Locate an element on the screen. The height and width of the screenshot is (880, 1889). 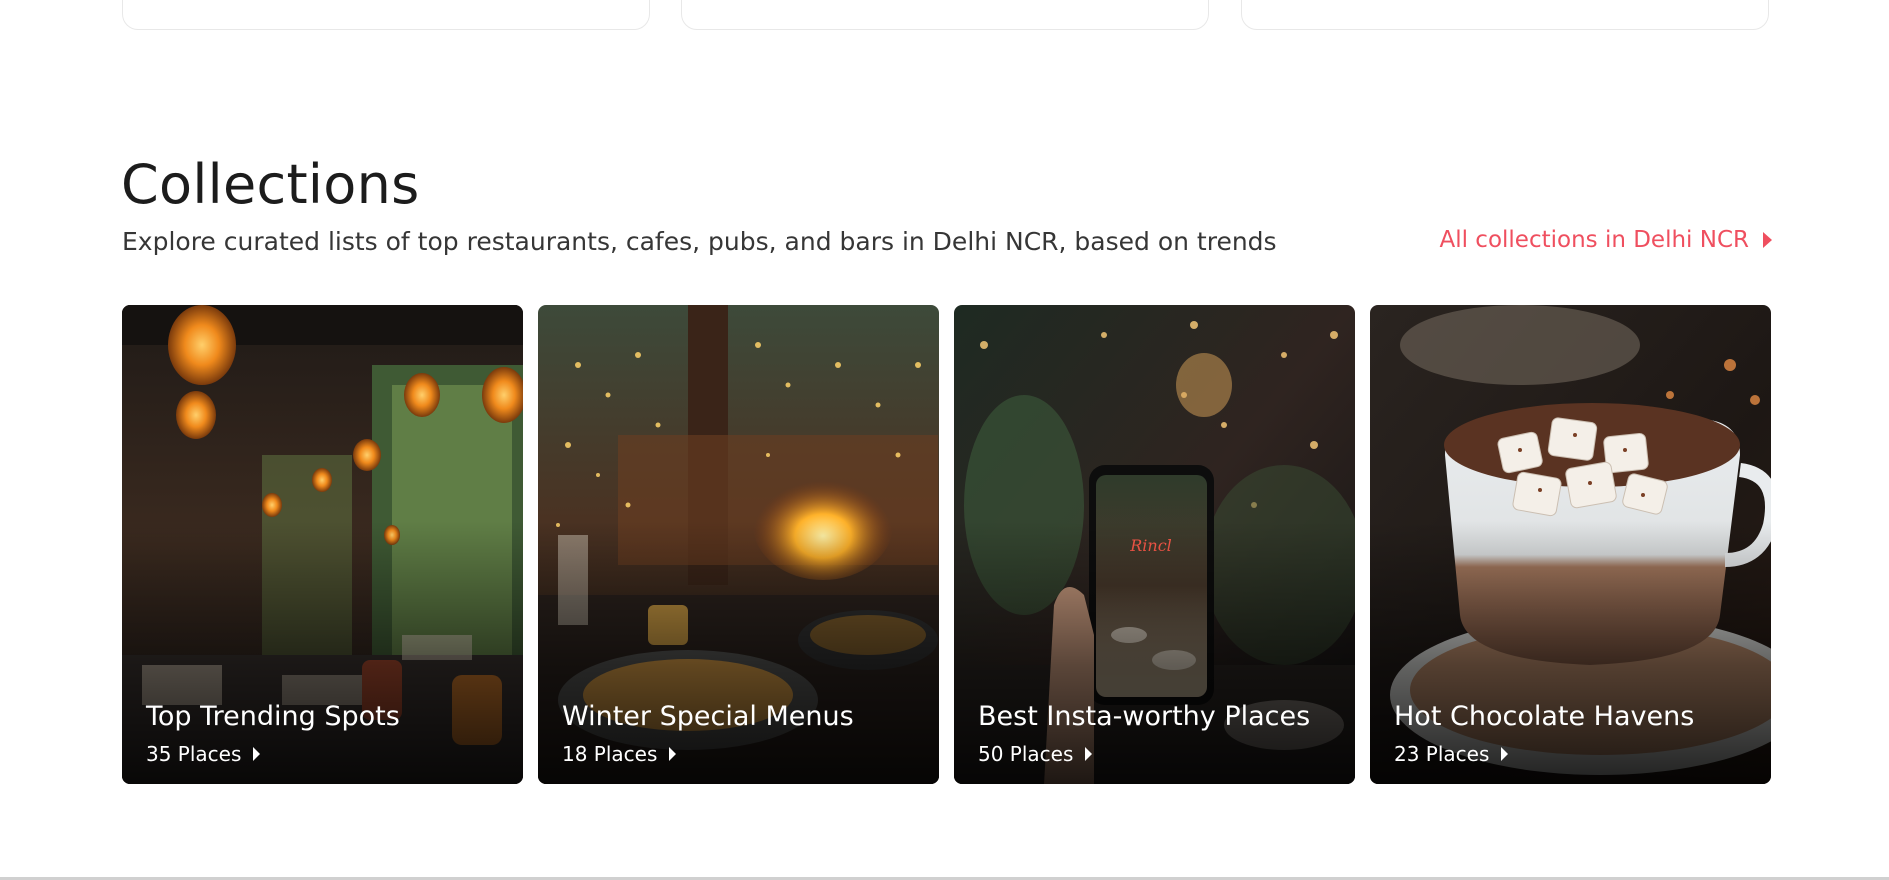
collection-count: 18 Places is located at coordinates (619, 754).